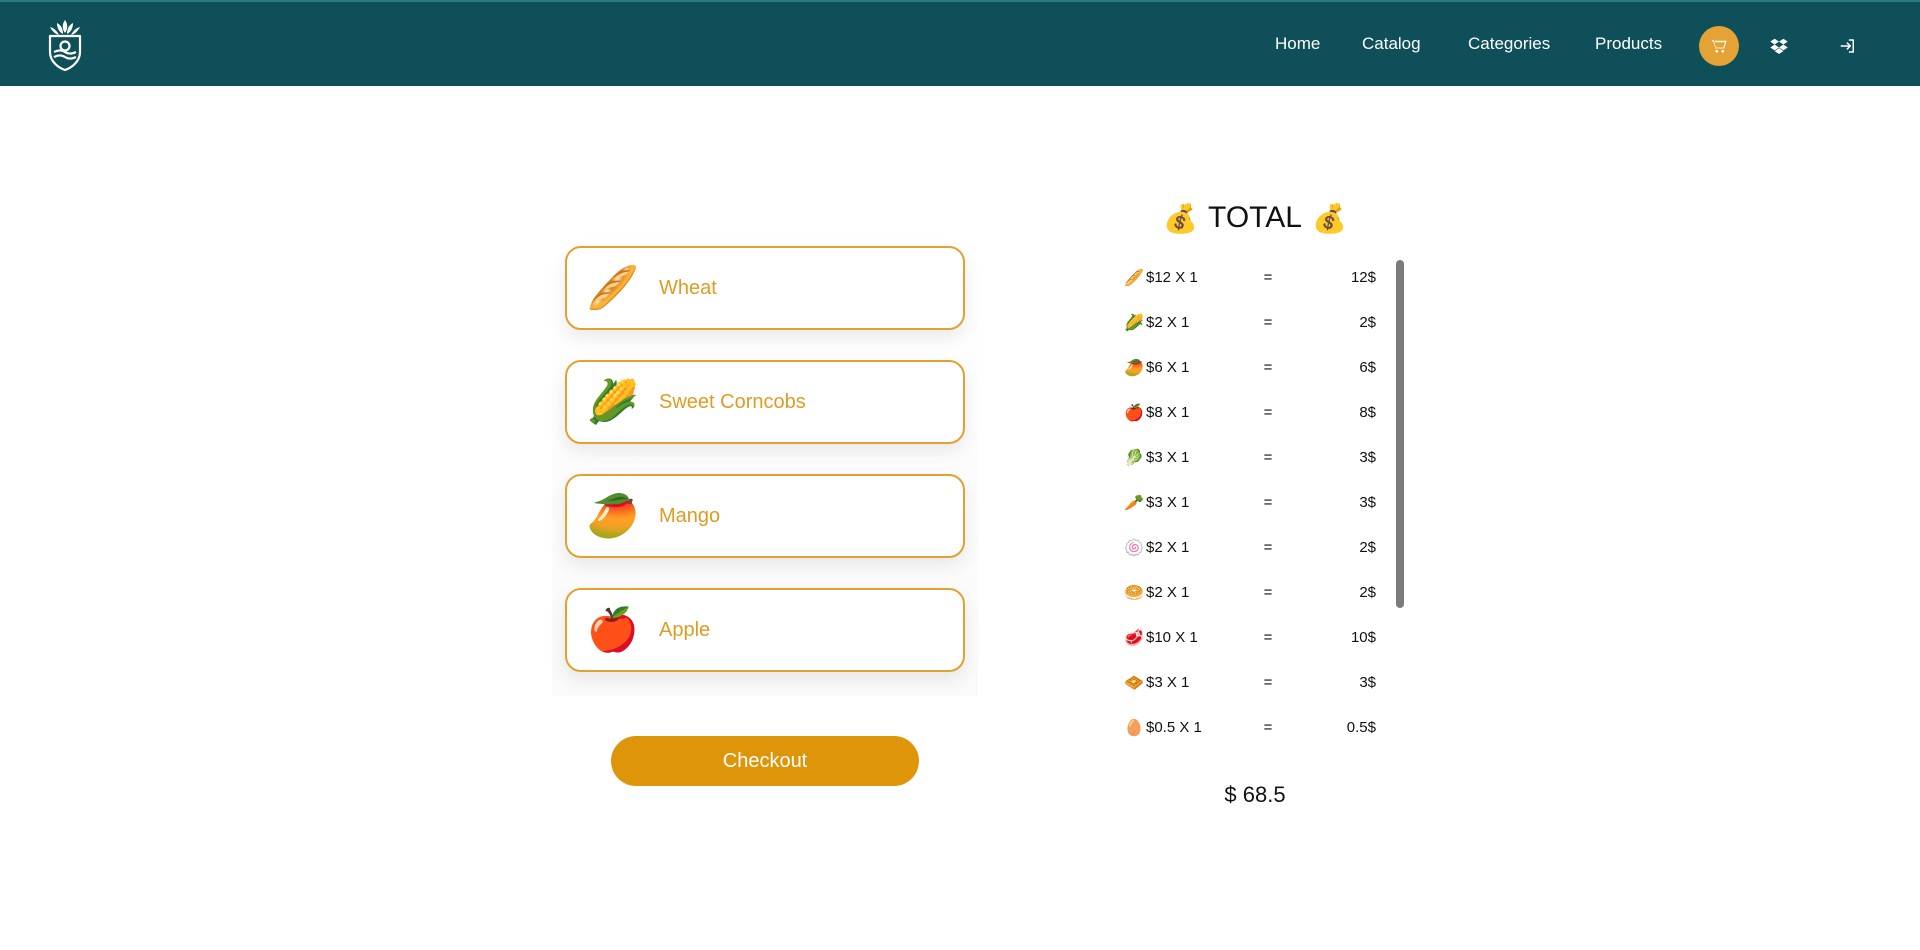 This screenshot has height=950, width=1920. I want to click on total-line-row: 🥭 $6 X 1 = 6$, so click(1250, 367).